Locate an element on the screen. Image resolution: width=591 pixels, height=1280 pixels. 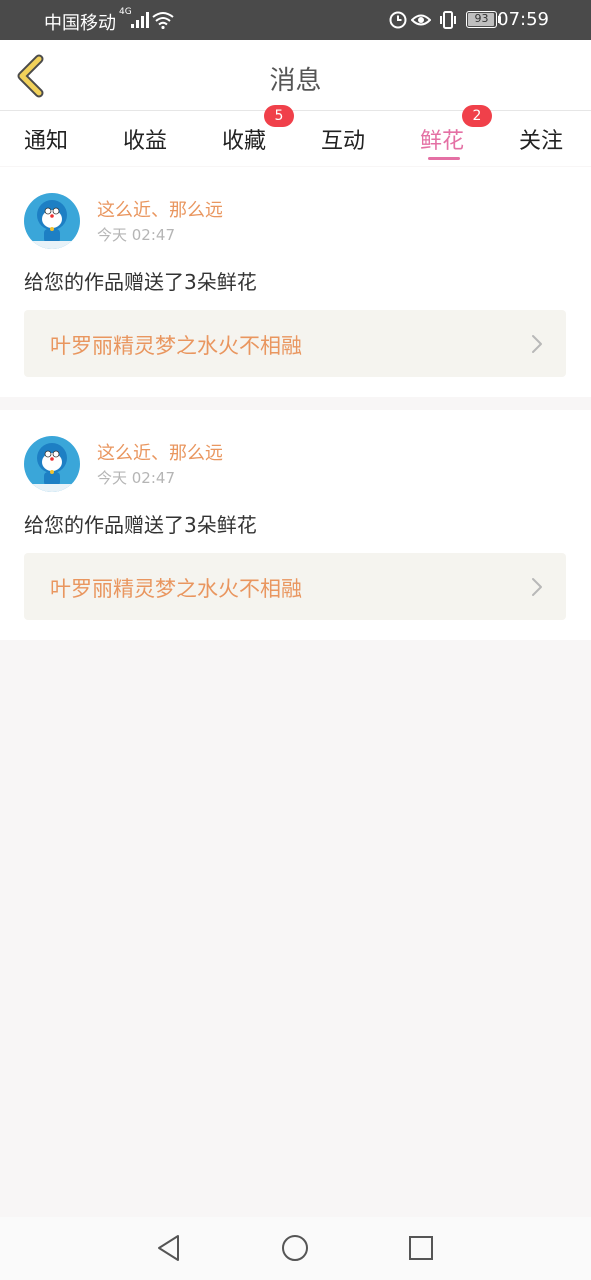
signal-icon is located at coordinates (140, 20).